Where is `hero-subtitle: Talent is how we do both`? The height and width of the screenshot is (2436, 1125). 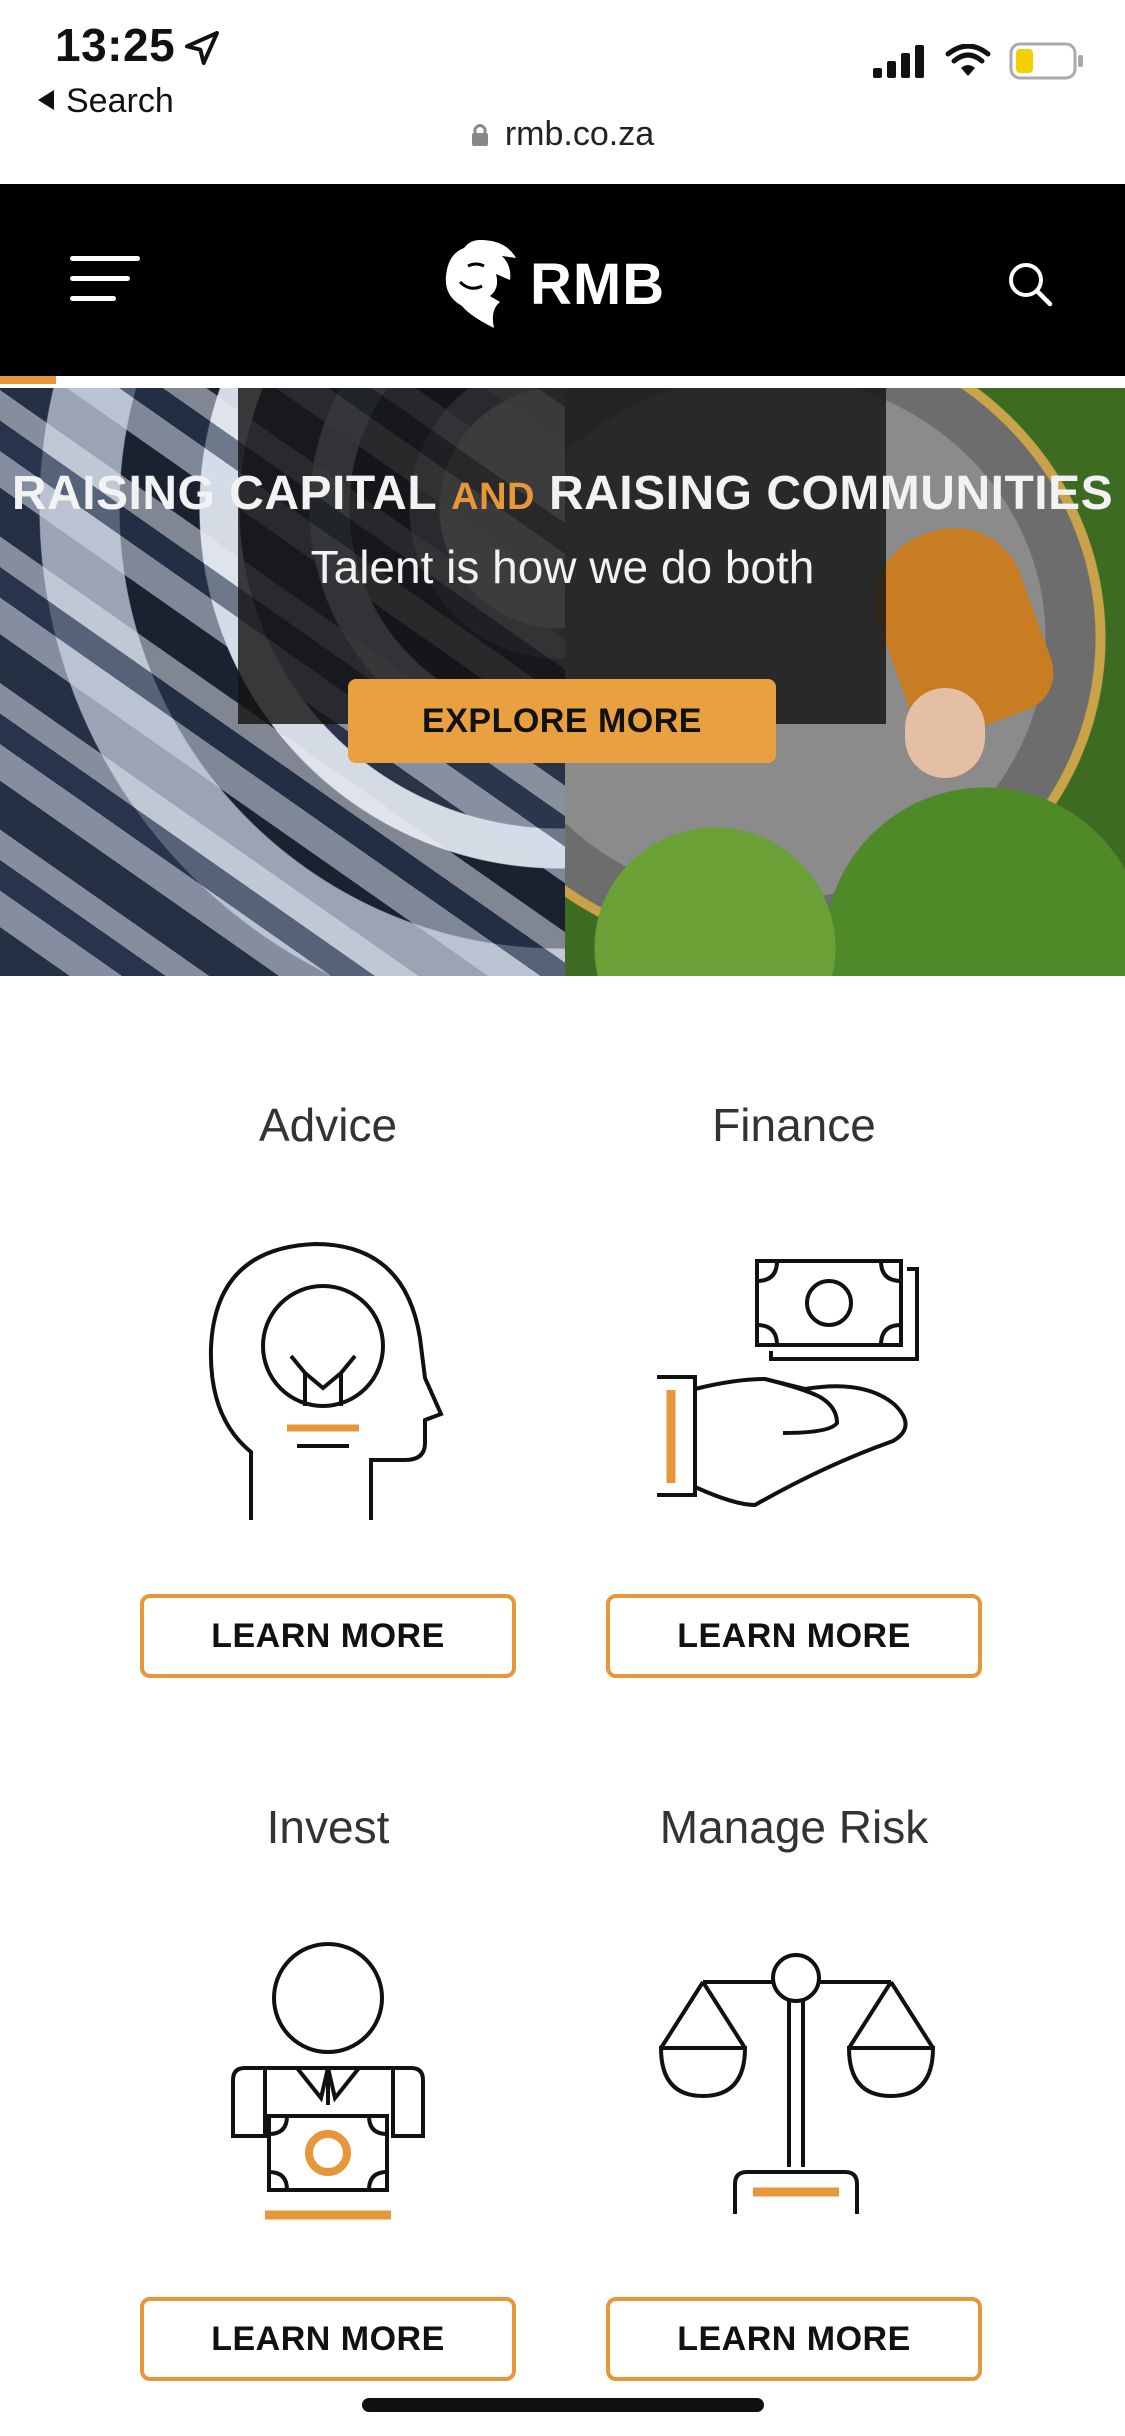 hero-subtitle: Talent is how we do both is located at coordinates (562, 567).